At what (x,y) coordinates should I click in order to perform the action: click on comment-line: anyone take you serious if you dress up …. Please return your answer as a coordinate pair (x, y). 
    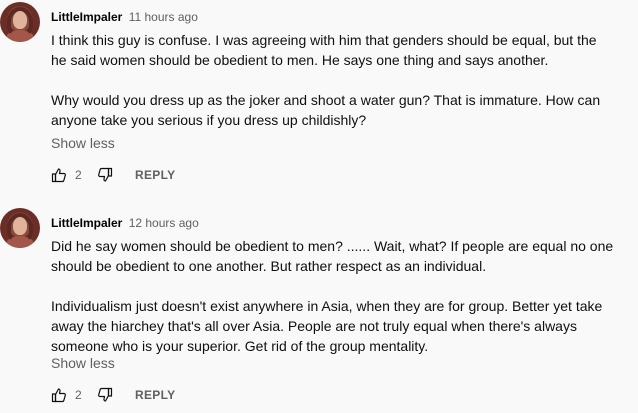
    Looking at the image, I should click on (209, 120).